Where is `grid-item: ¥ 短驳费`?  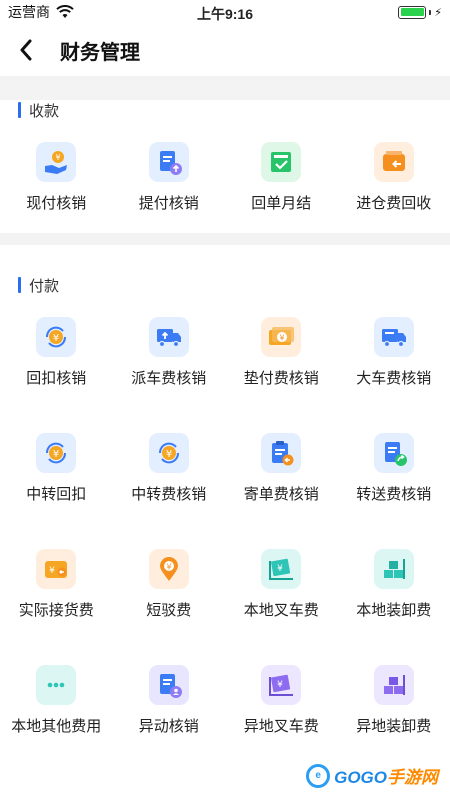
grid-item: ¥ 短驳费 is located at coordinates (169, 584).